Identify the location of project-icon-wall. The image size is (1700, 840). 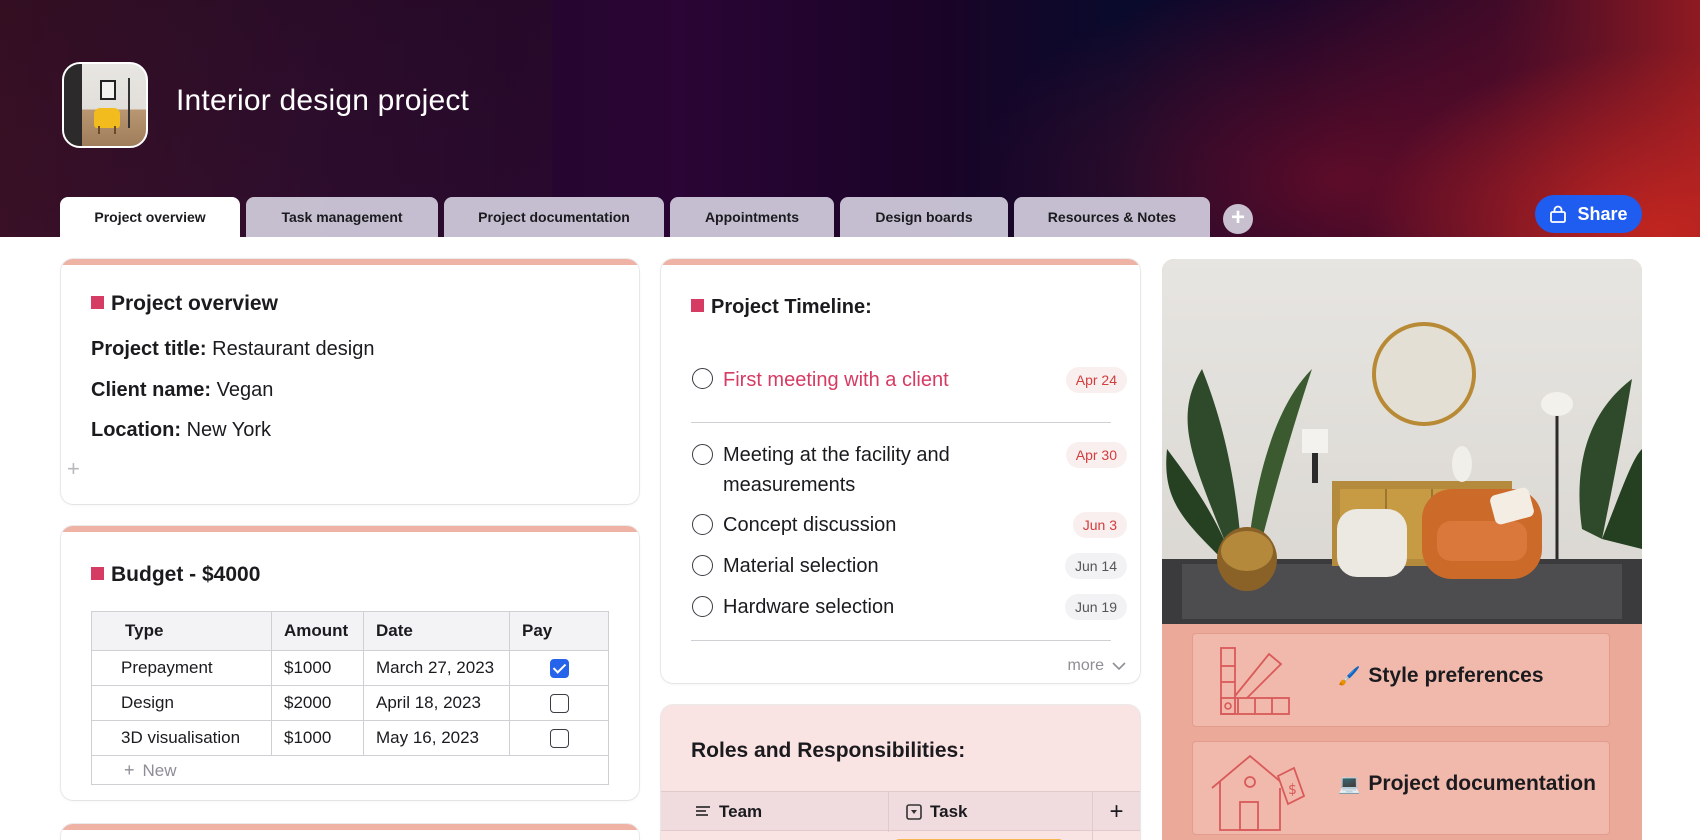
(73, 105).